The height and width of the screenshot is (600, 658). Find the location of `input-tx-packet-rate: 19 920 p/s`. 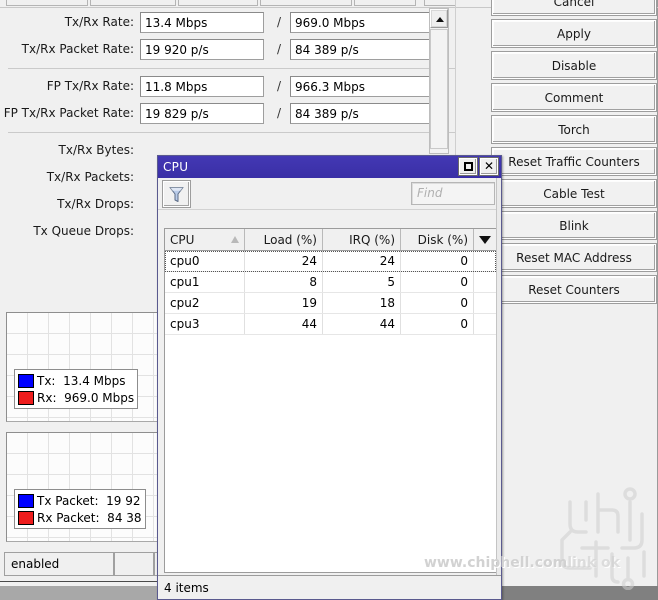

input-tx-packet-rate: 19 920 p/s is located at coordinates (202, 49).